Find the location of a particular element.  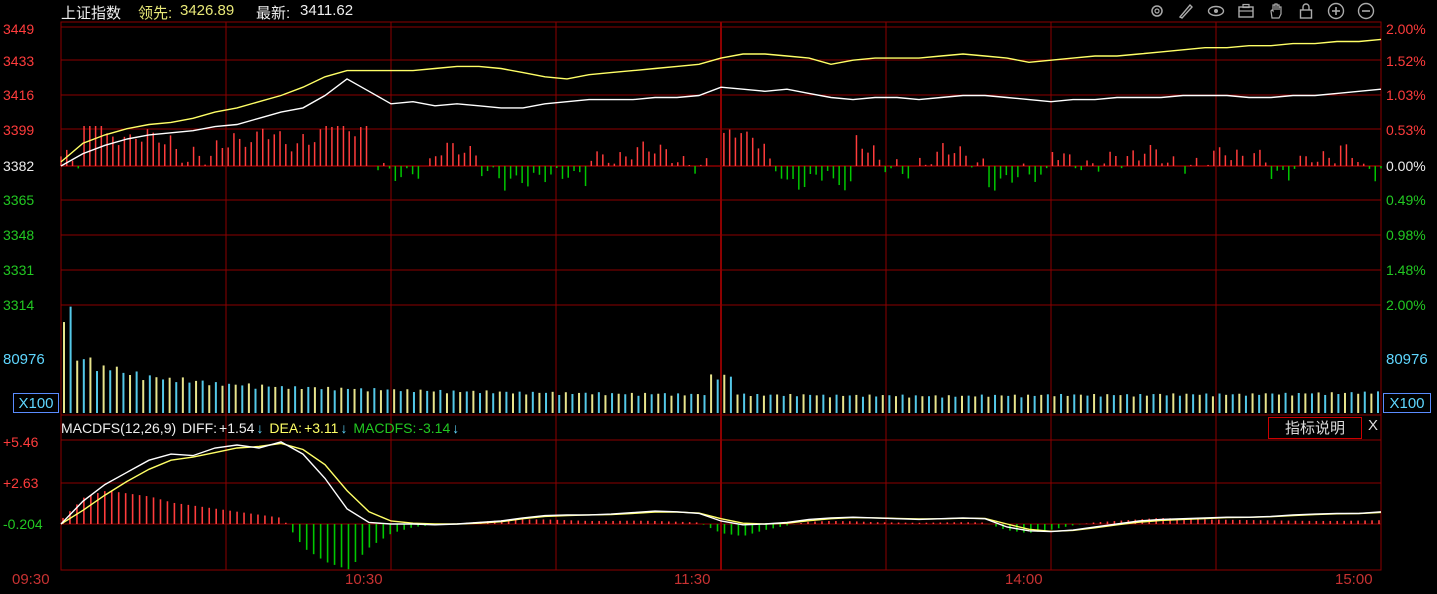

close-icon: X is located at coordinates (1373, 426).